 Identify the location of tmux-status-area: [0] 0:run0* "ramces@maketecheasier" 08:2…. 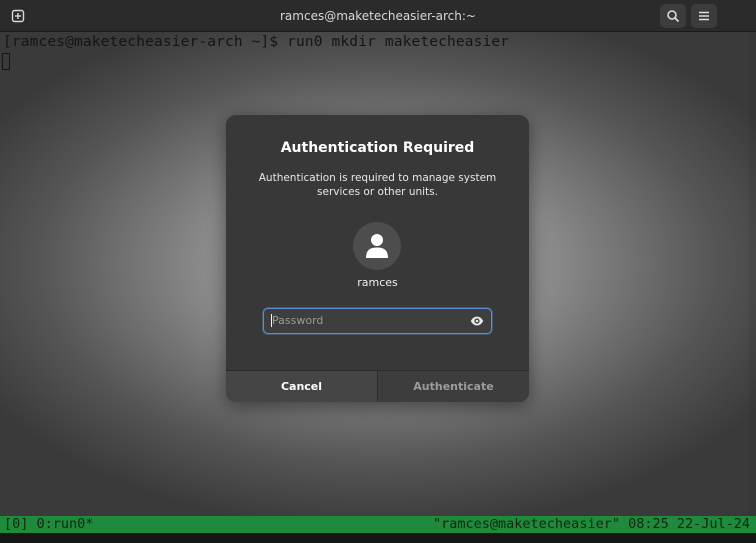
(378, 529).